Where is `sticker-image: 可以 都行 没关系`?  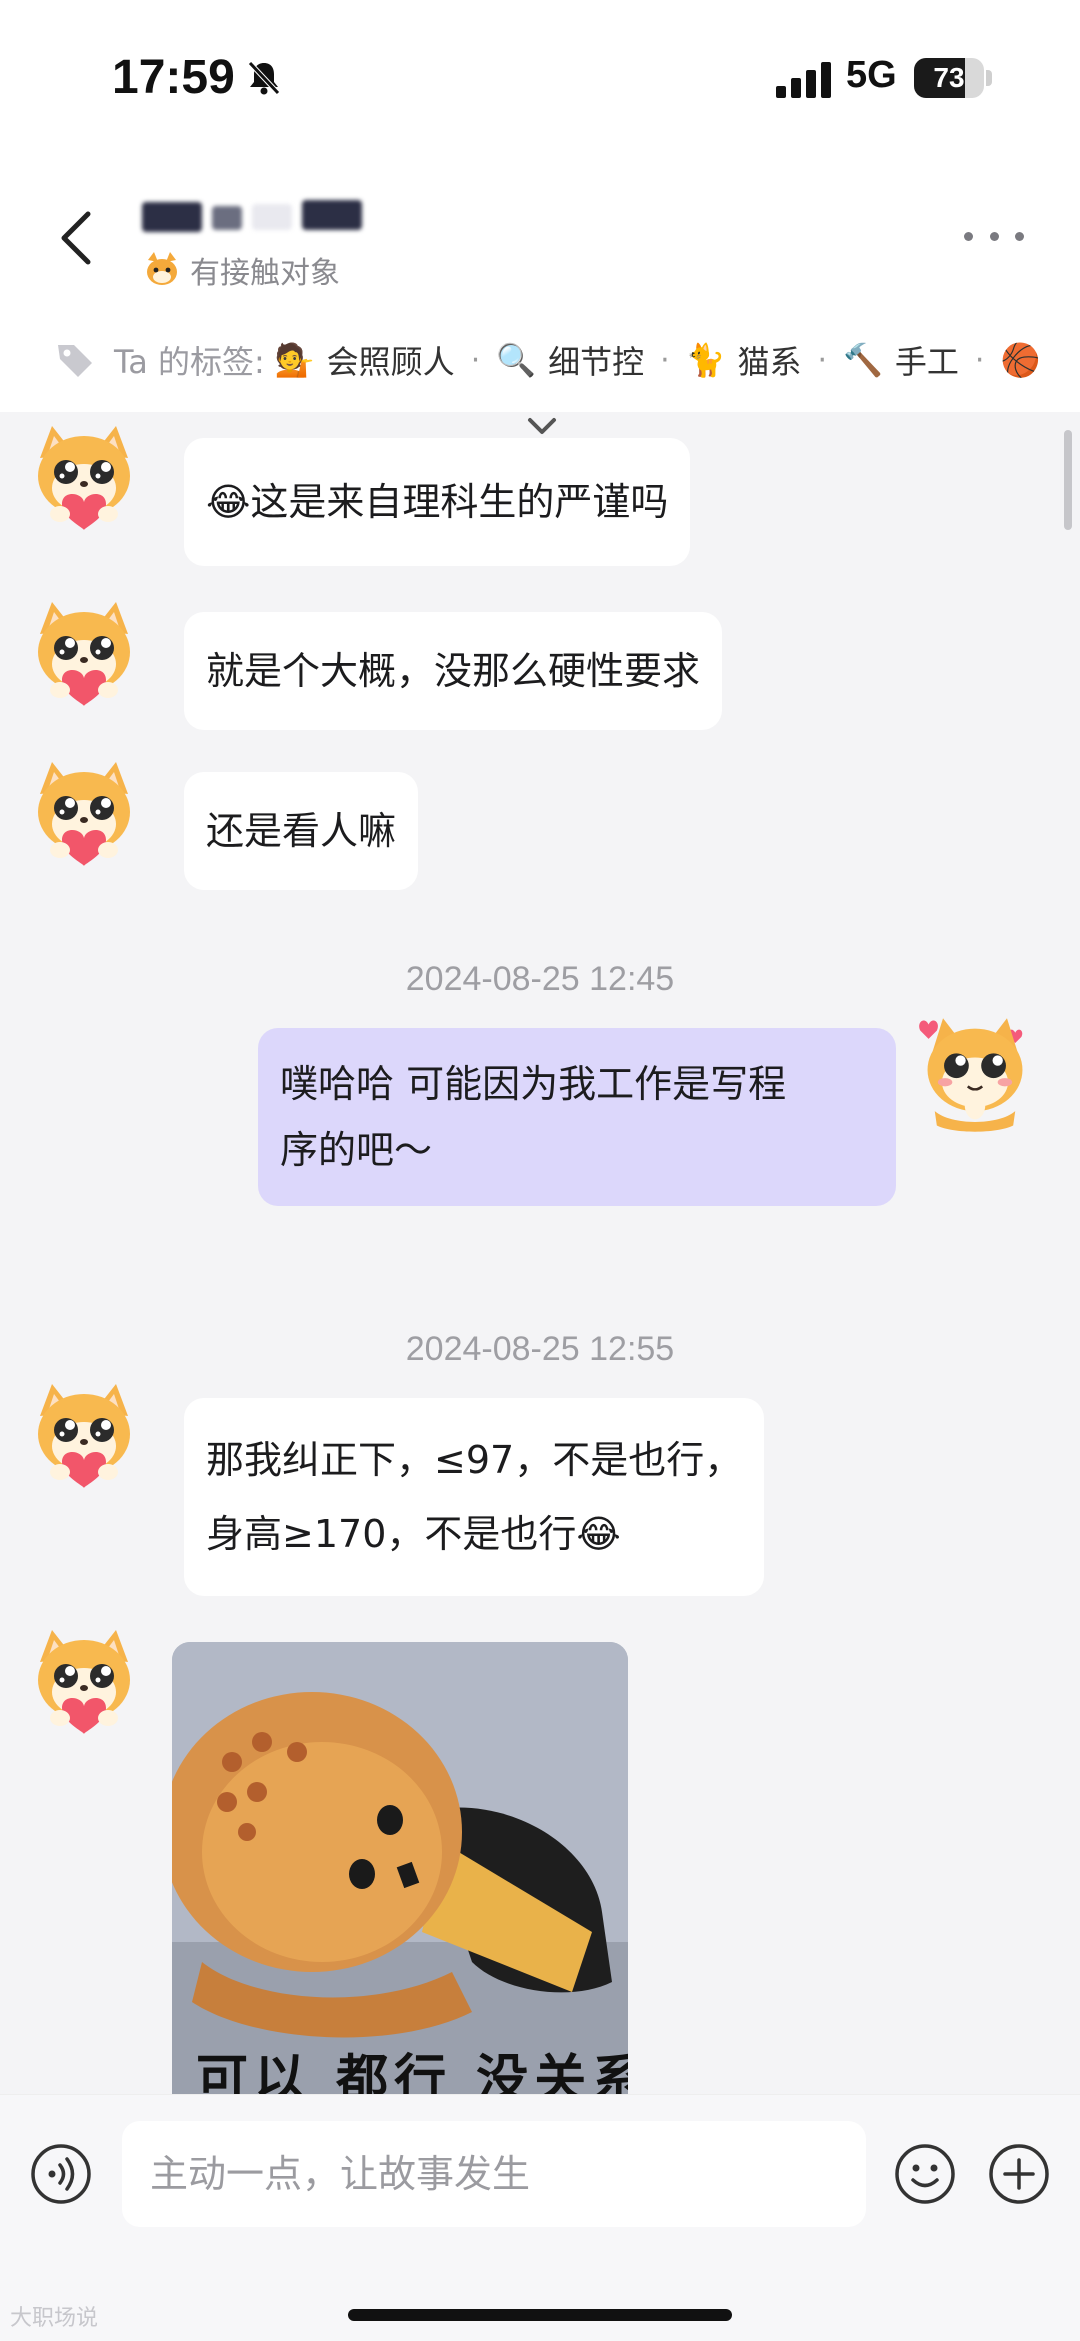
sticker-image: 可以 都行 没关系 is located at coordinates (400, 1868).